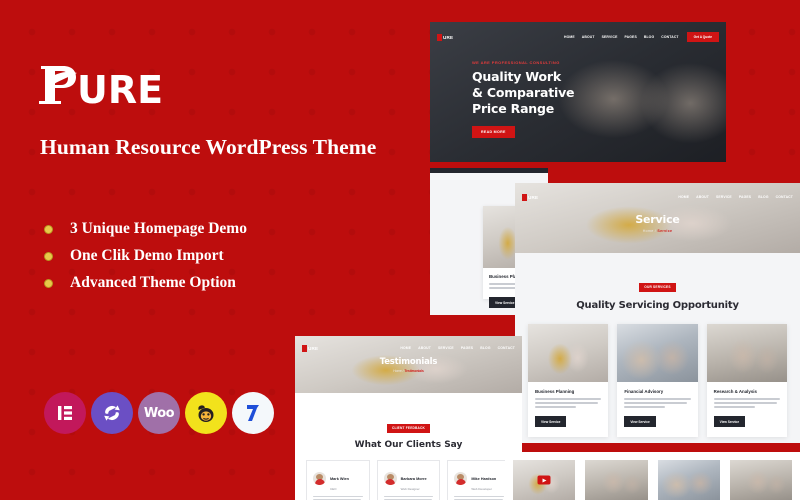 This screenshot has width=800, height=500. I want to click on breadcrumb: Home / Testimonials, so click(408, 371).